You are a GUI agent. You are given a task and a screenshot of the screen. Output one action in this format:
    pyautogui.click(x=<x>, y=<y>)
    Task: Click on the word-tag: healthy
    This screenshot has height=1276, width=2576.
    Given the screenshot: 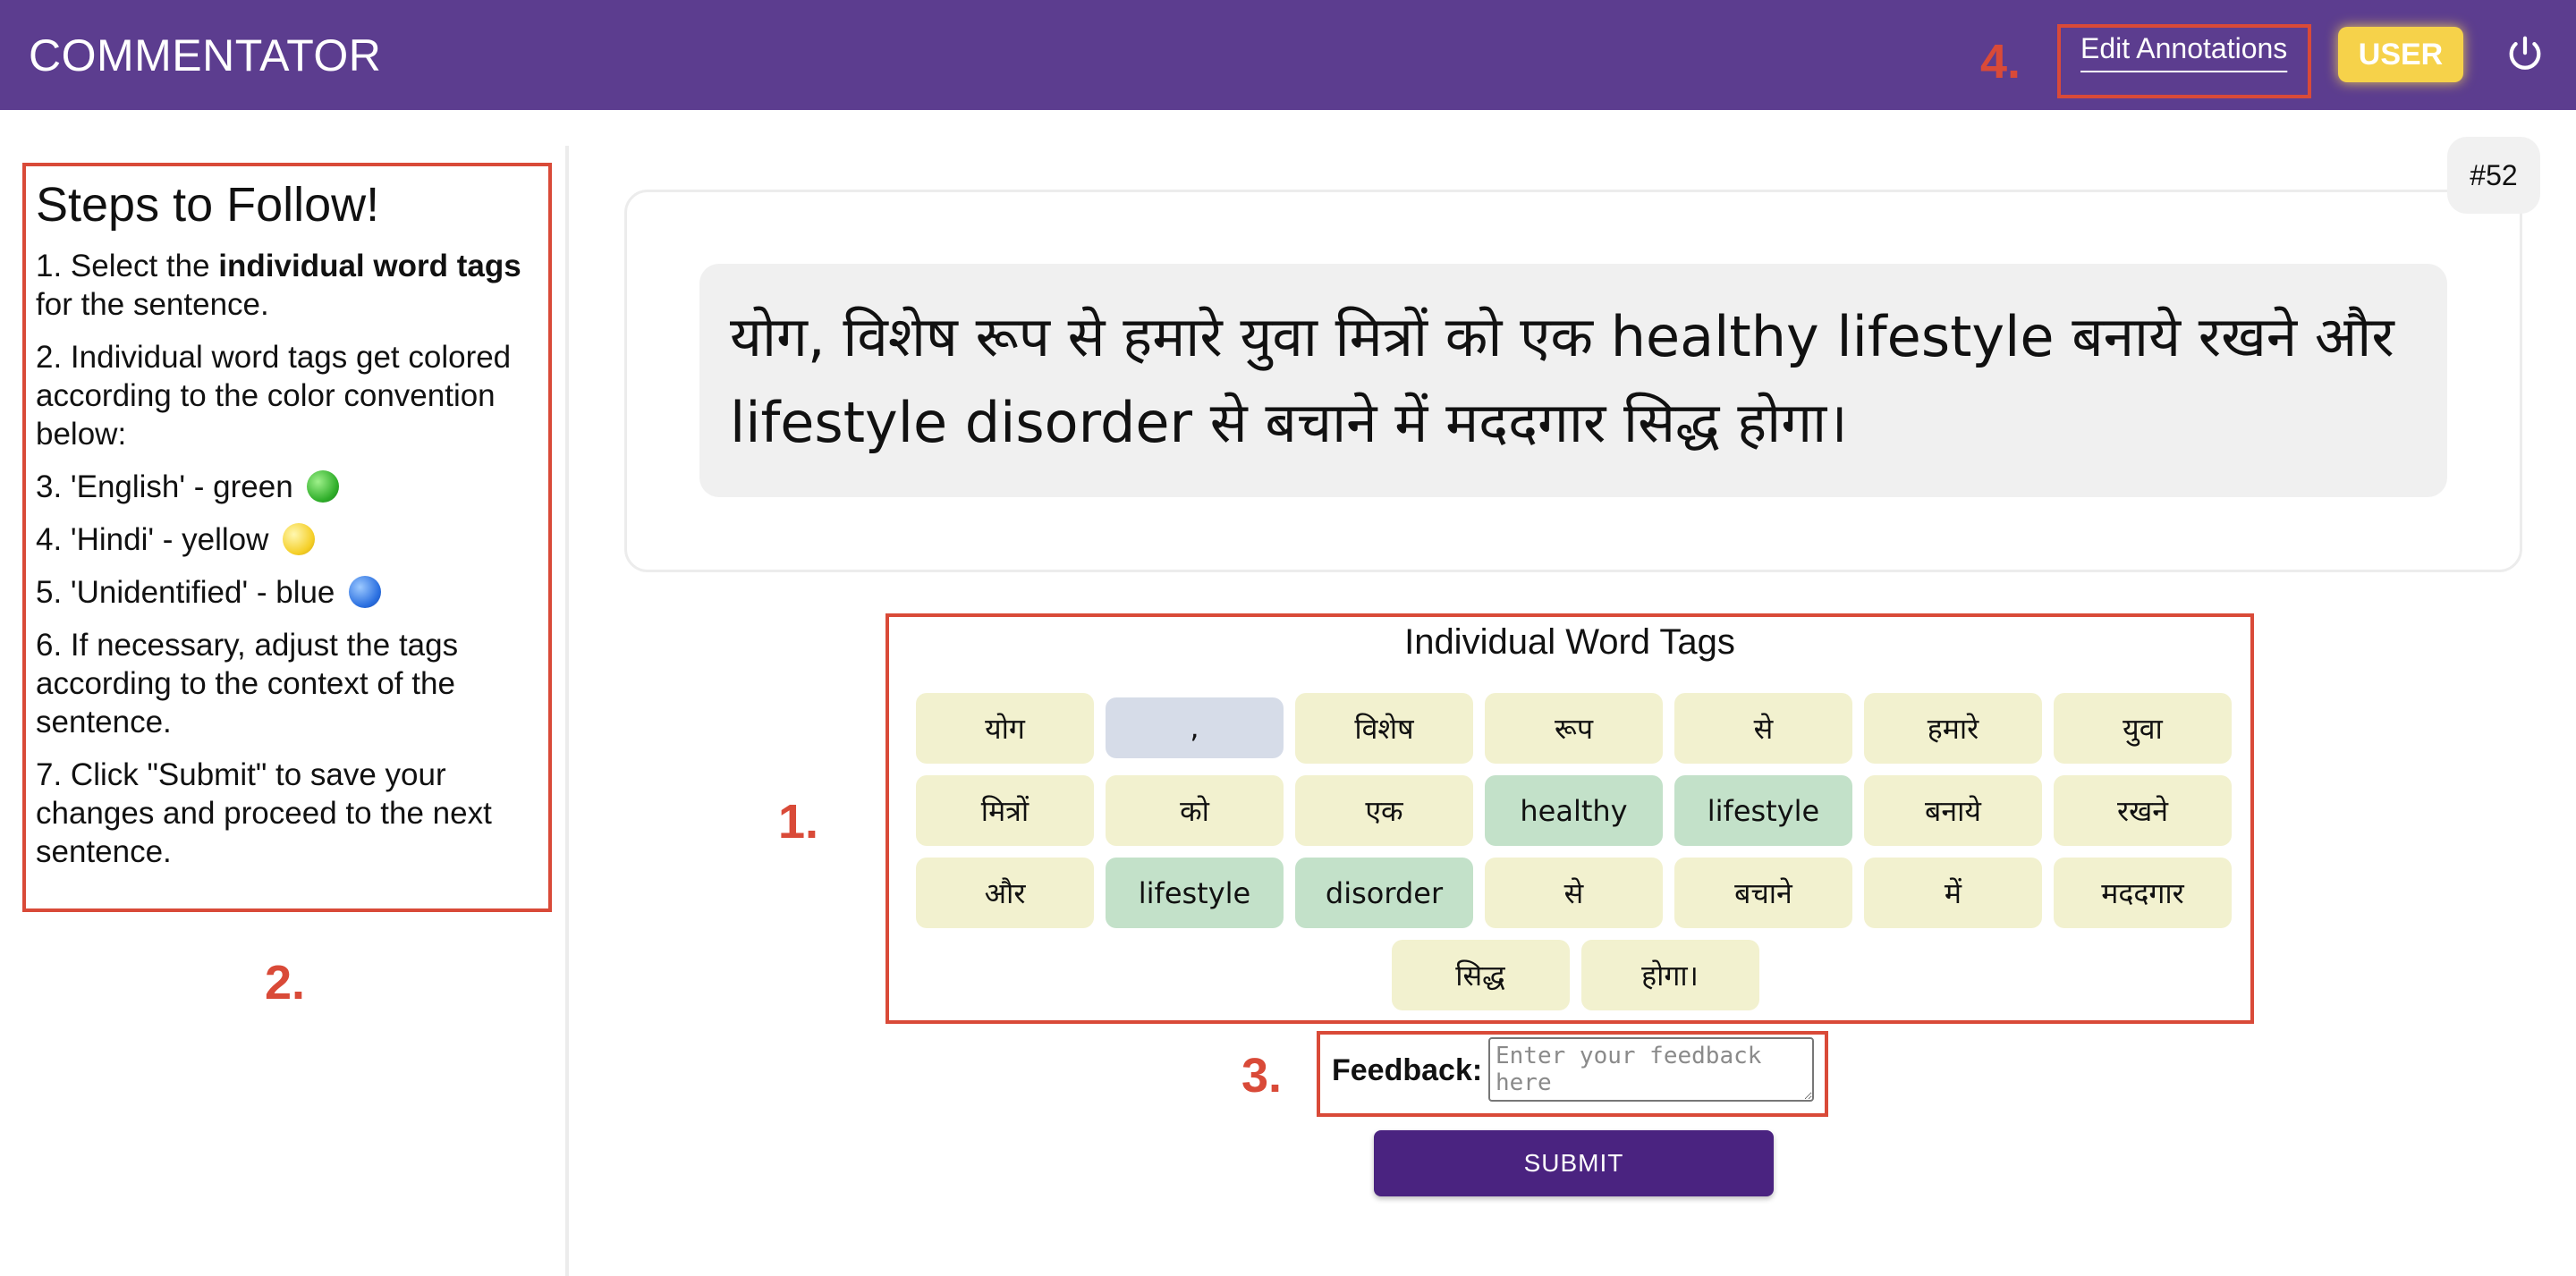 What is the action you would take?
    pyautogui.click(x=1574, y=810)
    